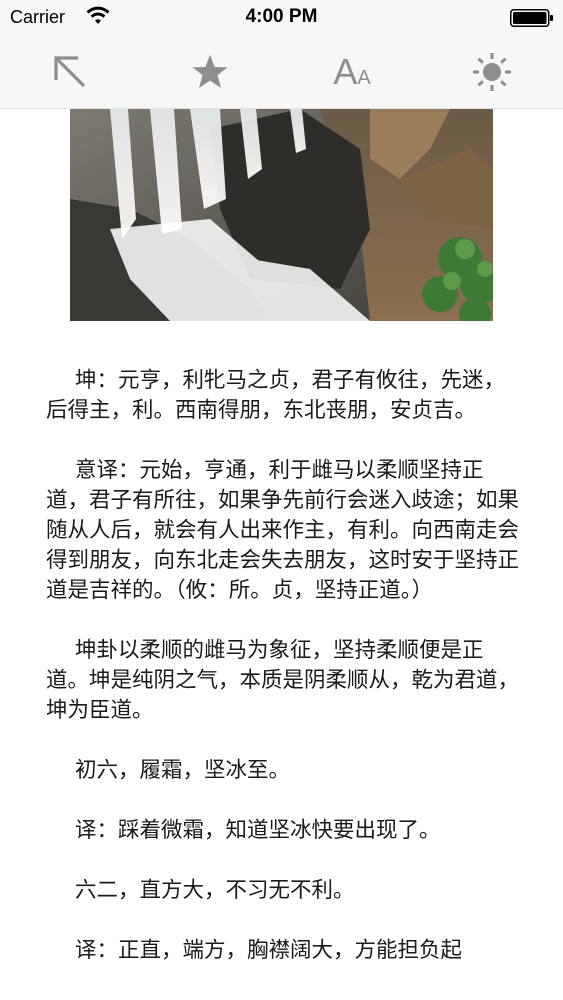 The width and height of the screenshot is (563, 1000). What do you see at coordinates (281, 72) in the screenshot?
I see `reader-toolbar: AA` at bounding box center [281, 72].